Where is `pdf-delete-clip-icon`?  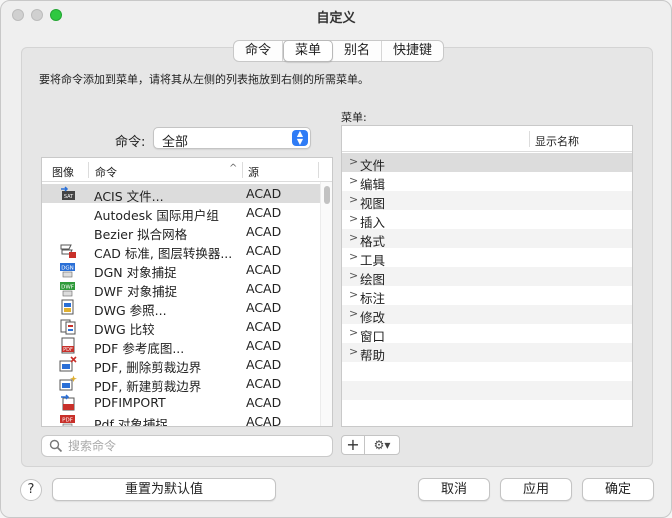 pdf-delete-clip-icon is located at coordinates (68, 364).